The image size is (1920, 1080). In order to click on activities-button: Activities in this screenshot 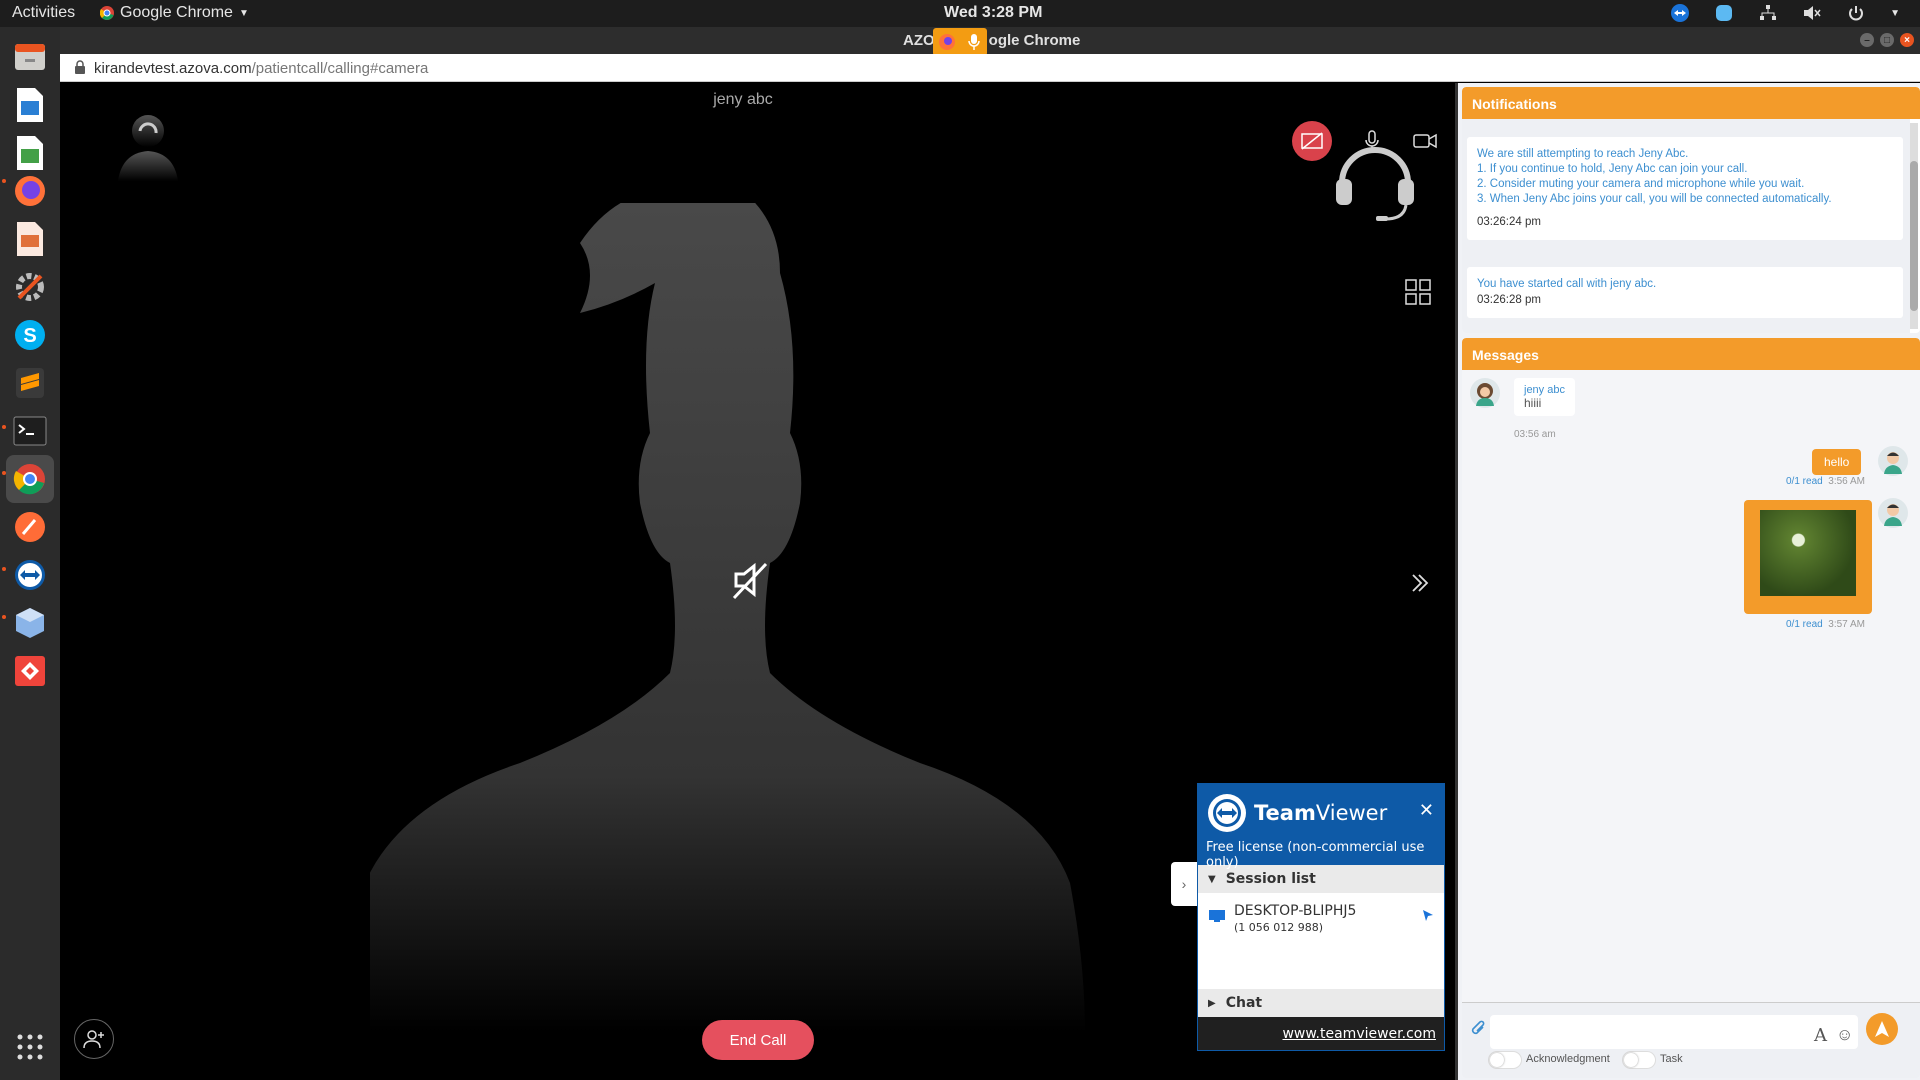, I will do `click(43, 13)`.